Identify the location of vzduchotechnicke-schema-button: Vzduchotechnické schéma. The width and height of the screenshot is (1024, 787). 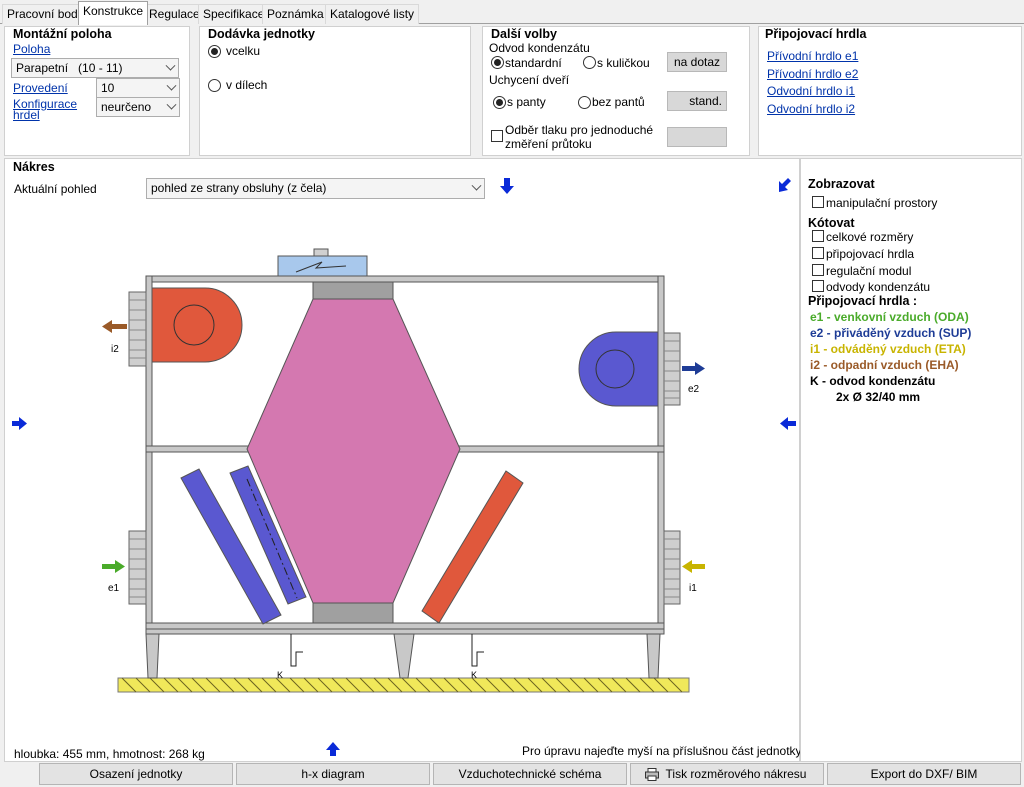
(530, 774).